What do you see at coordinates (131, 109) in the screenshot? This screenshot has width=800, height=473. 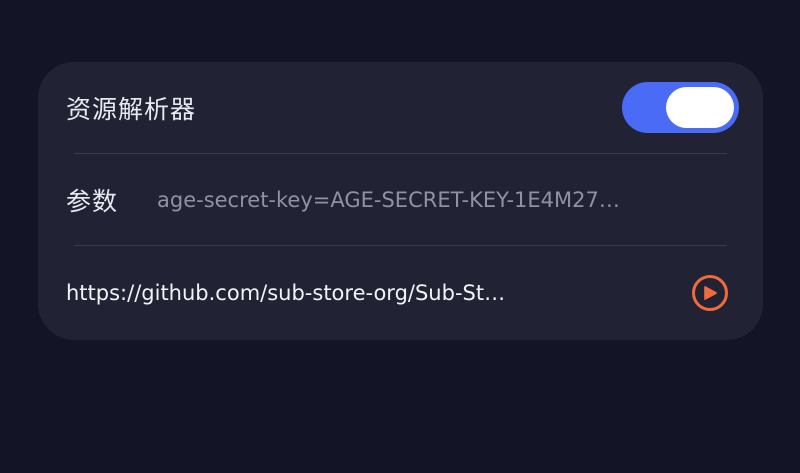 I see `resource-parser-title: 资源解析器` at bounding box center [131, 109].